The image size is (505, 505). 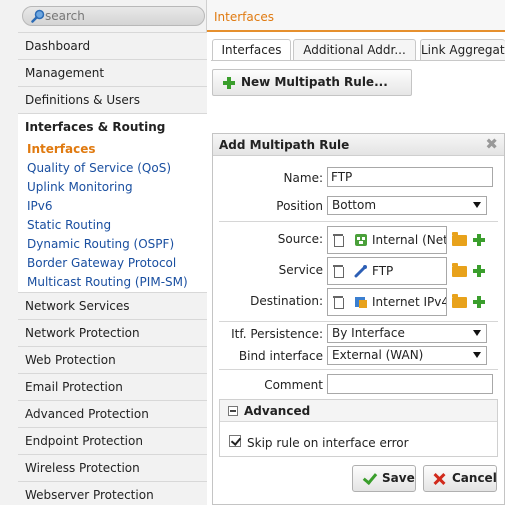 I want to click on sidebar-subitem-uplink-monitoring: Uplink Monitoring, so click(x=80, y=187).